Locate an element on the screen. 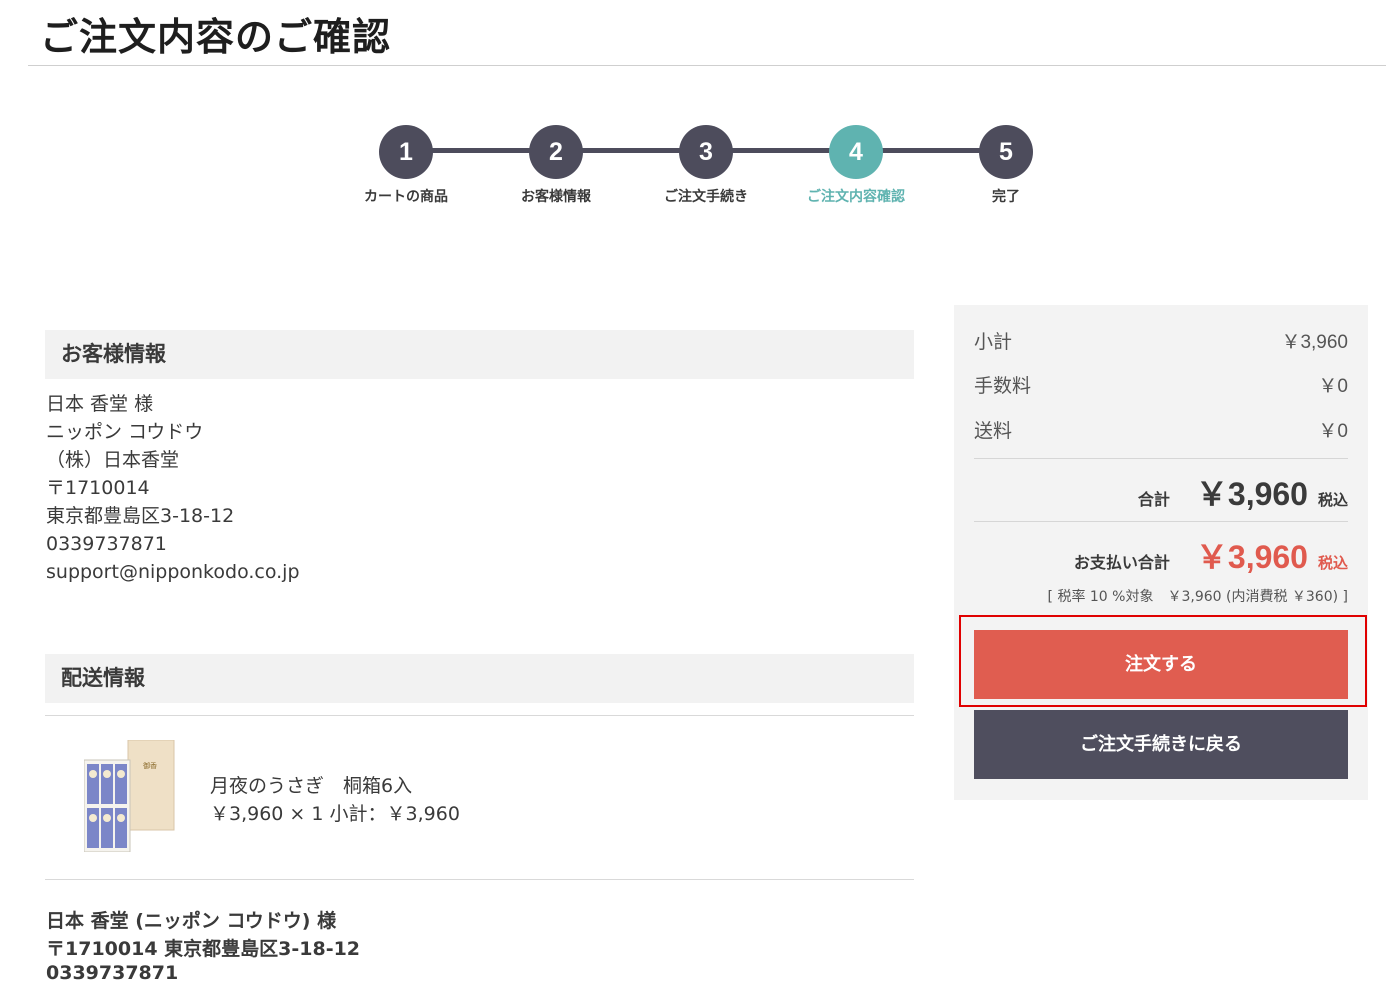  product-thumbnail: 御香 is located at coordinates (130, 796).